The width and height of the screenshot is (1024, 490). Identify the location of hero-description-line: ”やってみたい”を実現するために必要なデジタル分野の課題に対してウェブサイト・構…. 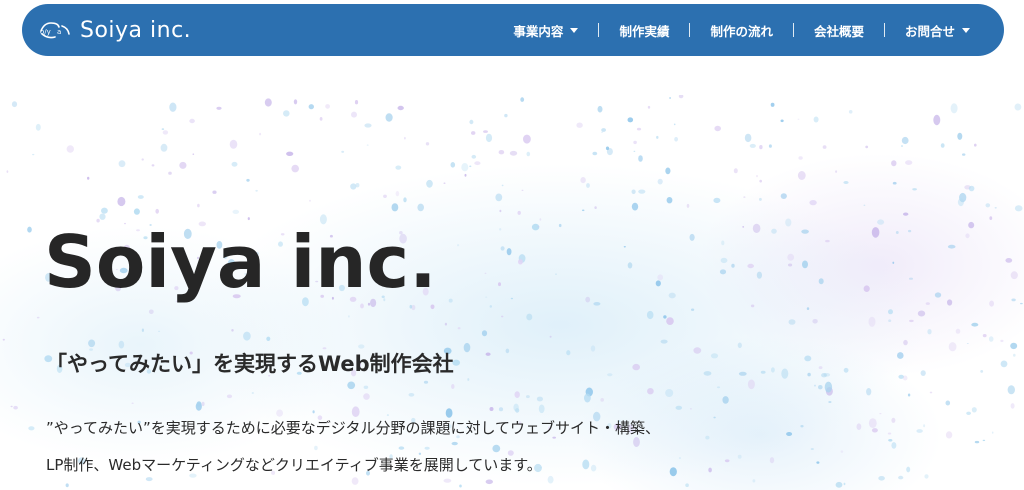
(353, 428).